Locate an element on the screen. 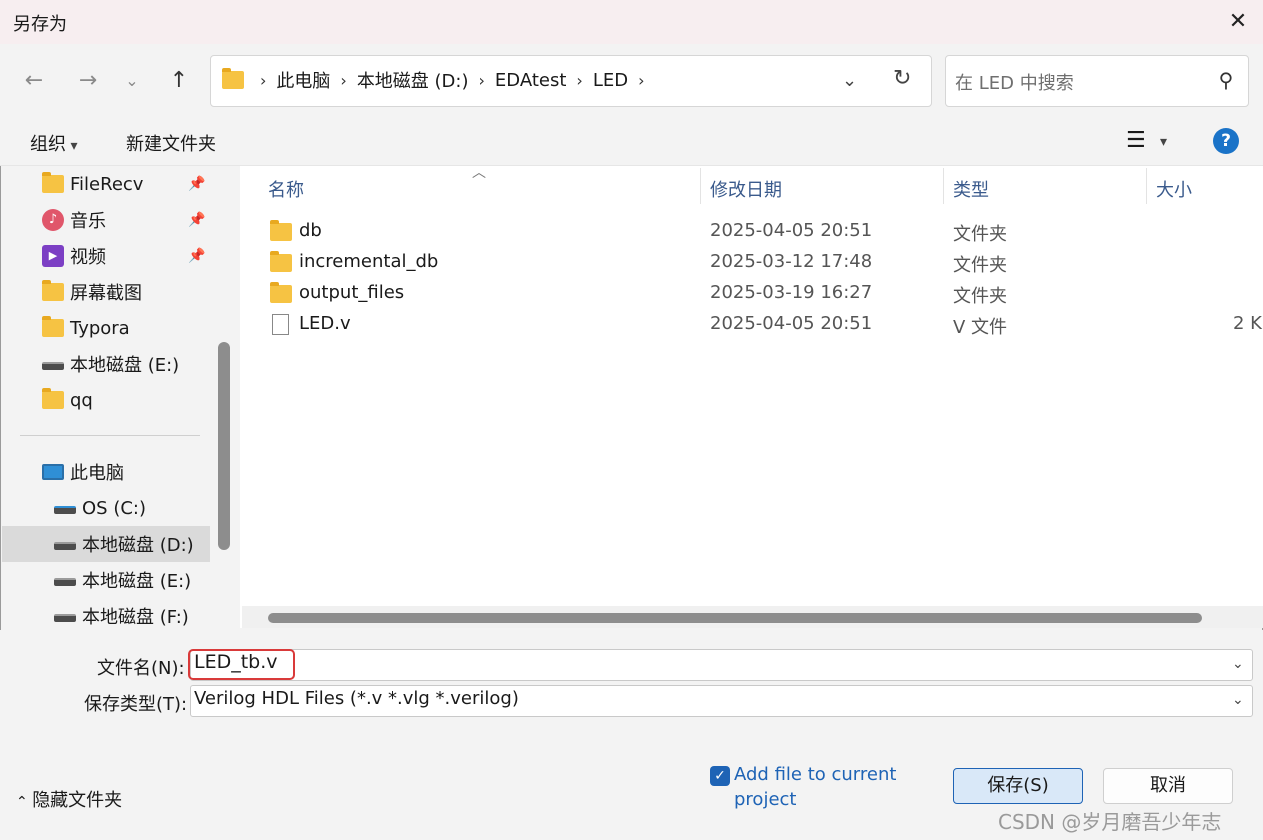 This screenshot has height=840, width=1263. filename-label: 文件名(N): is located at coordinates (141, 668).